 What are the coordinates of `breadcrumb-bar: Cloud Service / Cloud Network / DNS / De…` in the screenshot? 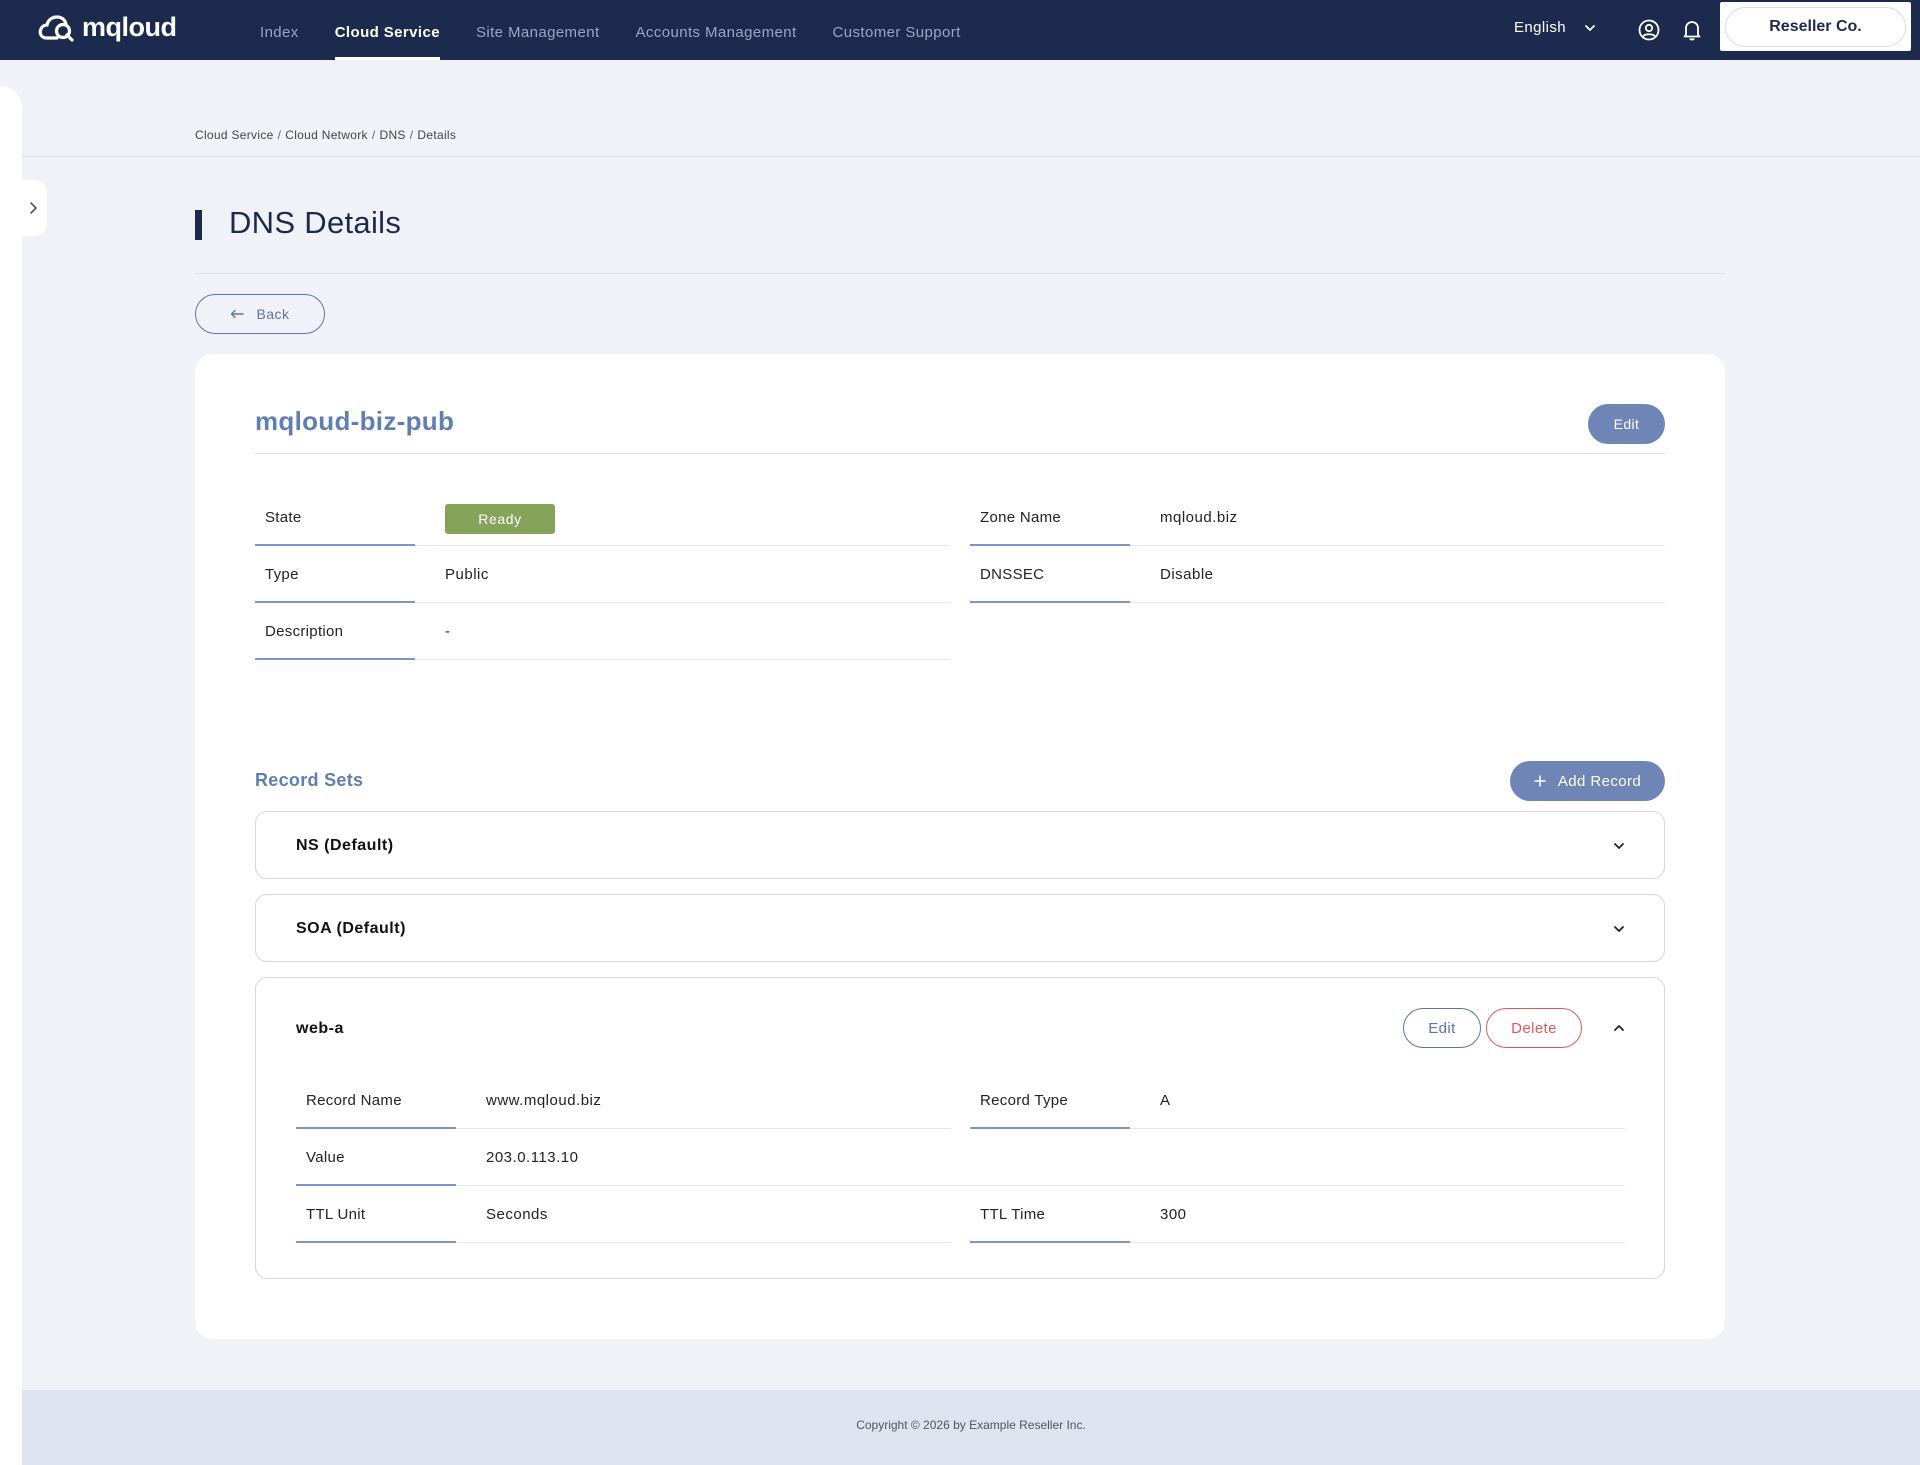 It's located at (971, 108).